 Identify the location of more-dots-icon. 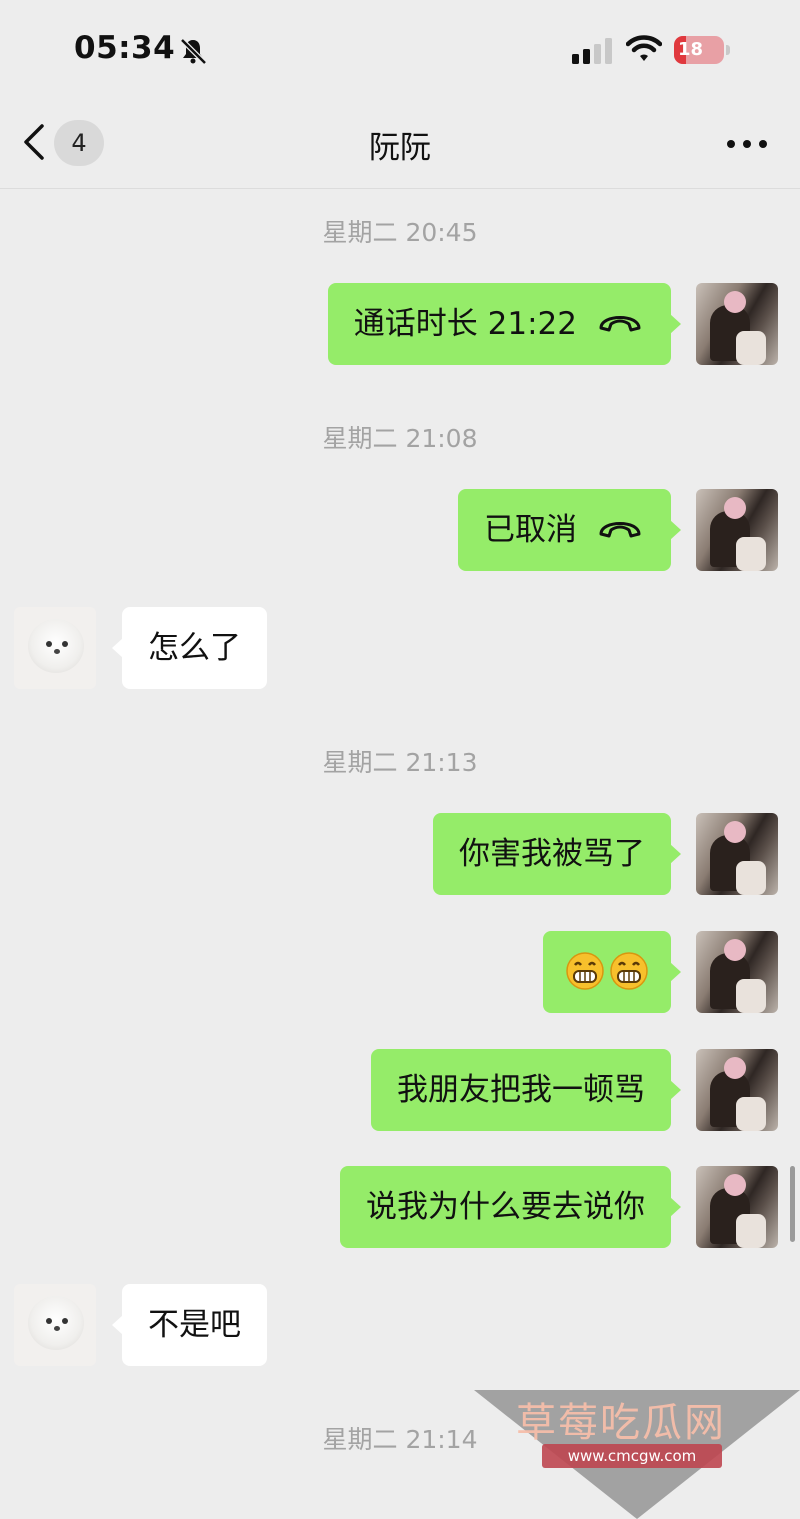
(747, 144).